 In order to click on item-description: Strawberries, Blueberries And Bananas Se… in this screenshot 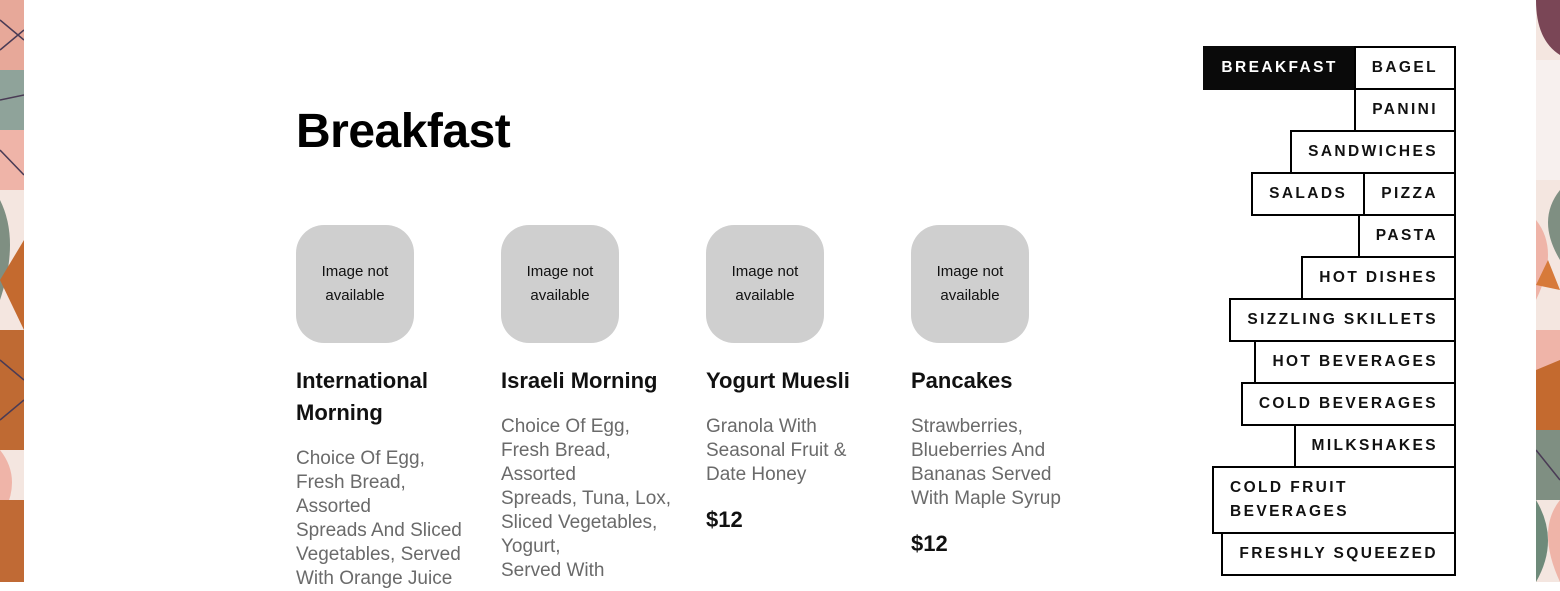, I will do `click(986, 462)`.